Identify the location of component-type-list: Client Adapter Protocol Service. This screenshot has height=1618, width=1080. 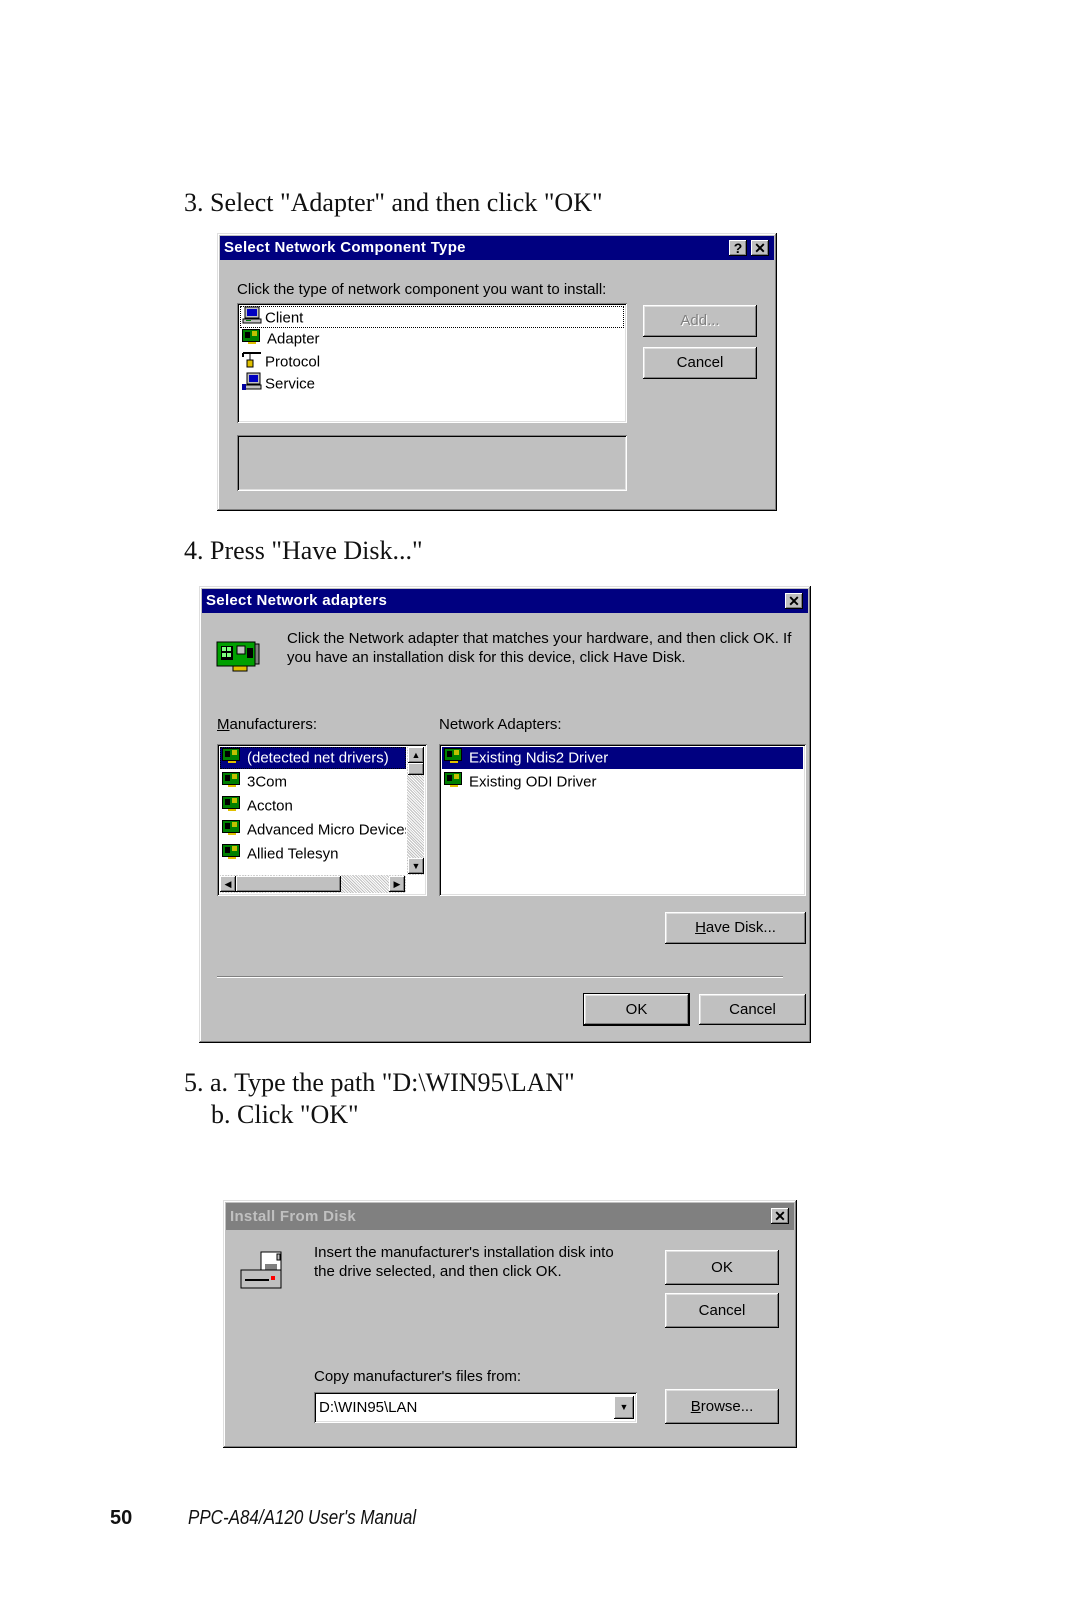
(432, 363).